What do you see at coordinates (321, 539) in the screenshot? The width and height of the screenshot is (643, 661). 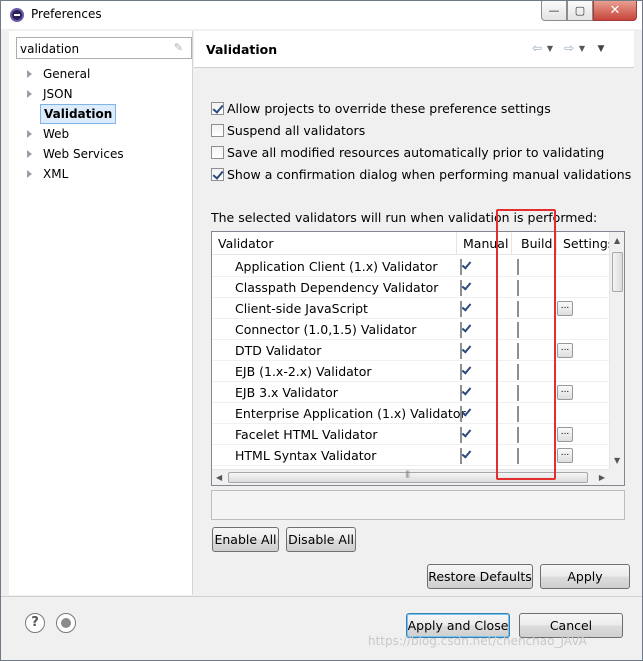 I see `disable-all-button: Disable All` at bounding box center [321, 539].